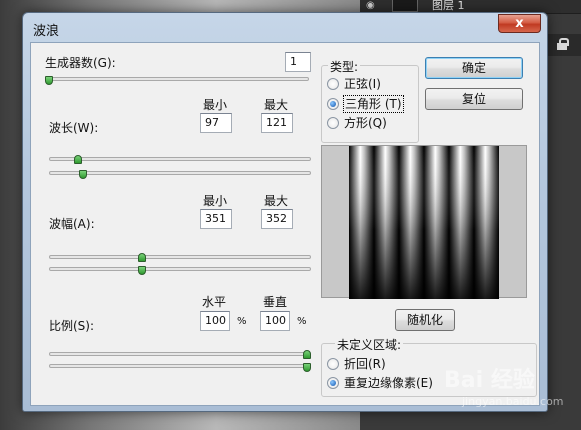  Describe the element at coordinates (74, 128) in the screenshot. I see `wavelength-label: 波长(W):` at that location.